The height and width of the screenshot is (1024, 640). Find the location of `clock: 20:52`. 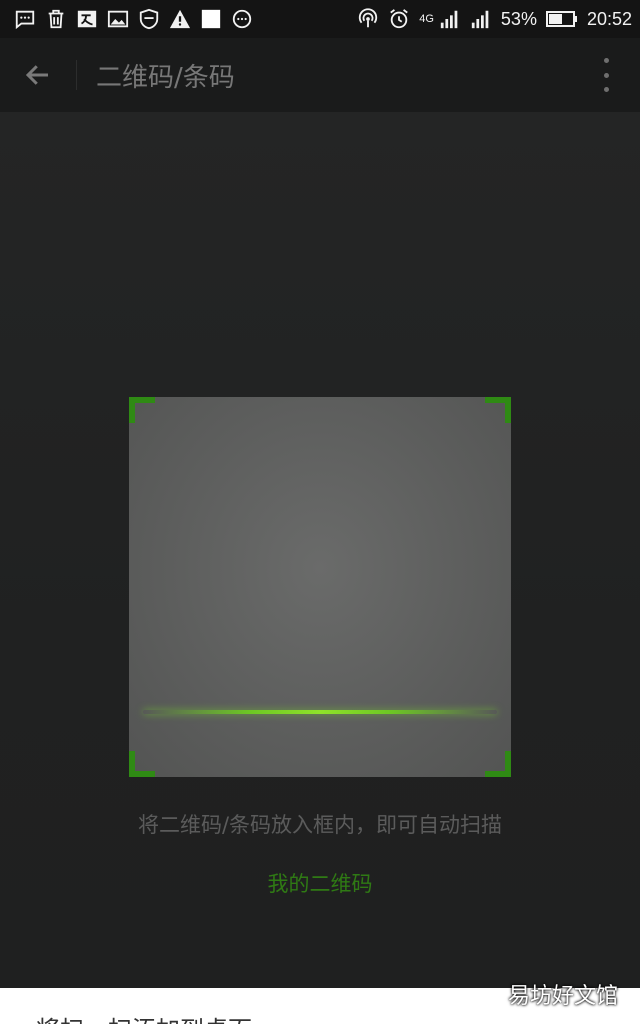

clock: 20:52 is located at coordinates (609, 18).